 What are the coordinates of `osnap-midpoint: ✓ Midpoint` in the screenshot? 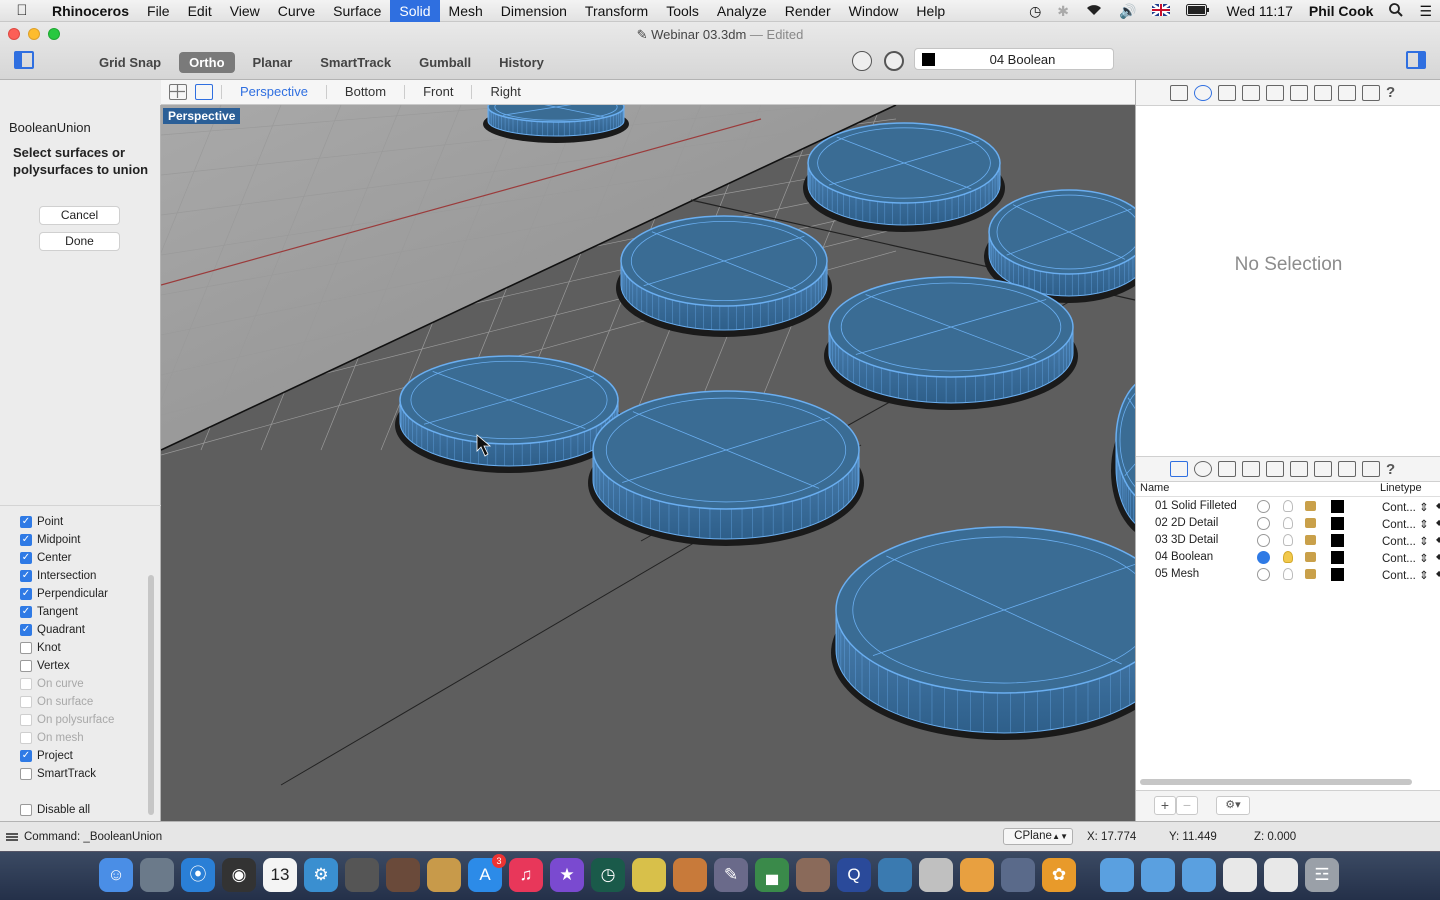 It's located at (50, 540).